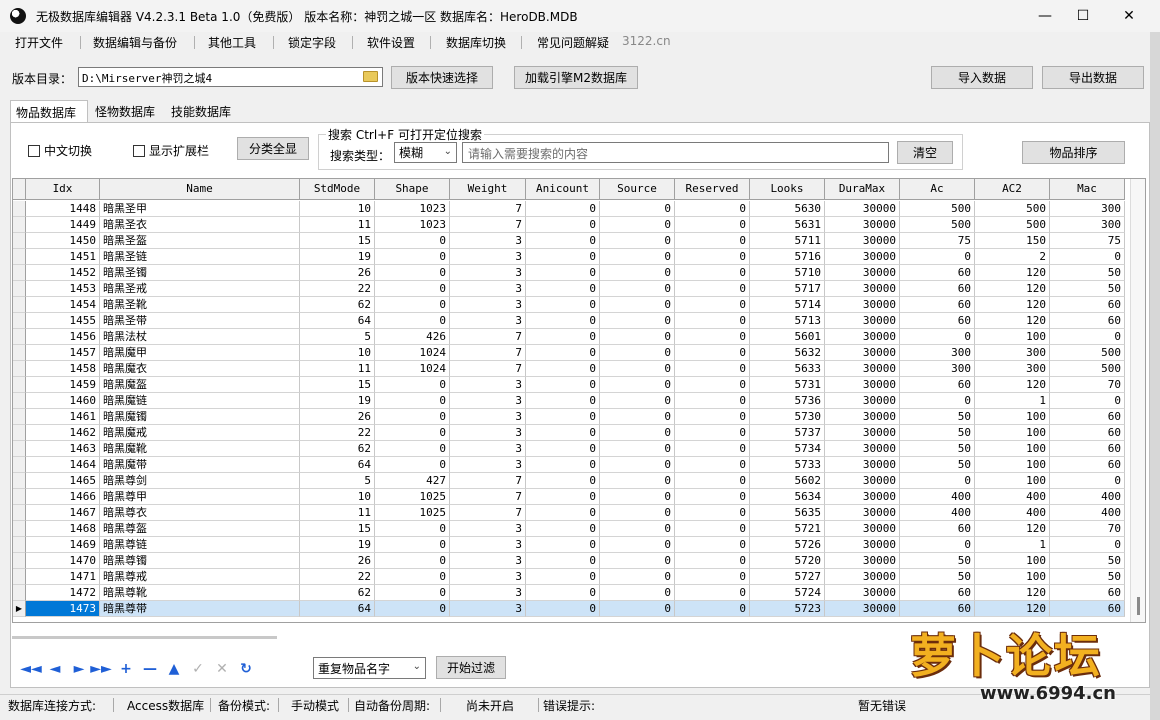  Describe the element at coordinates (1087, 209) in the screenshot. I see `table-cell-mac: 300` at that location.